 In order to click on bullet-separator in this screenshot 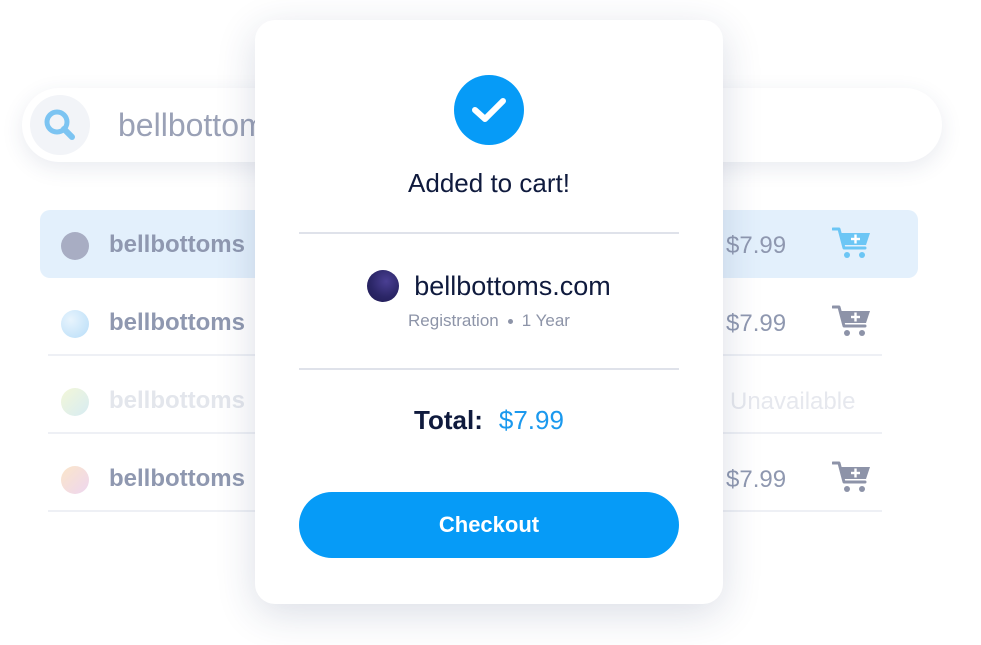, I will do `click(510, 321)`.